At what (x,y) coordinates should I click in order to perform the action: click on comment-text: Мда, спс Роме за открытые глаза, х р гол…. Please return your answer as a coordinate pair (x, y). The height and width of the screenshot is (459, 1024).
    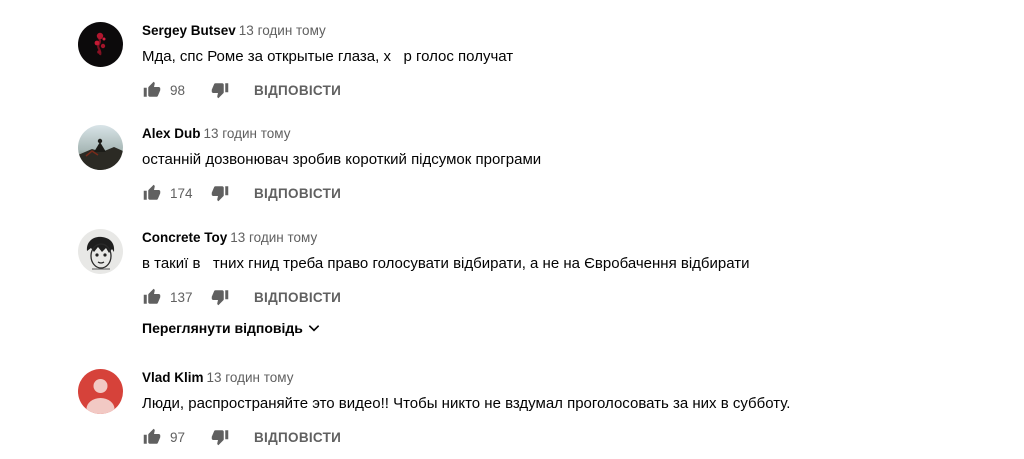
    Looking at the image, I should click on (328, 56).